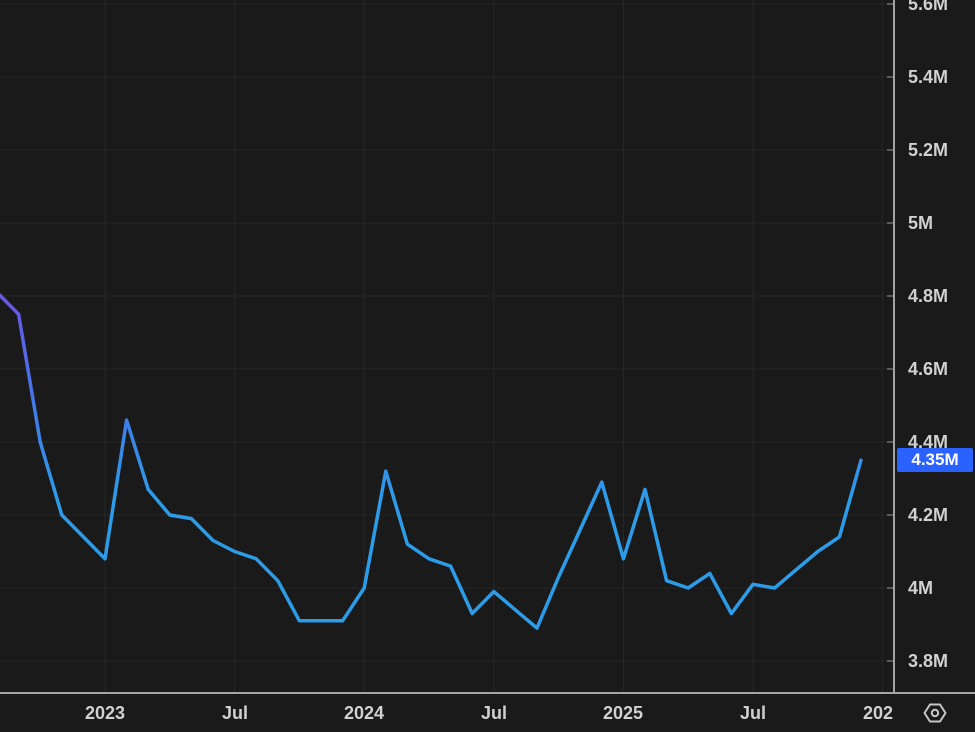  What do you see at coordinates (921, 588) in the screenshot?
I see `y-axis-label: 4M` at bounding box center [921, 588].